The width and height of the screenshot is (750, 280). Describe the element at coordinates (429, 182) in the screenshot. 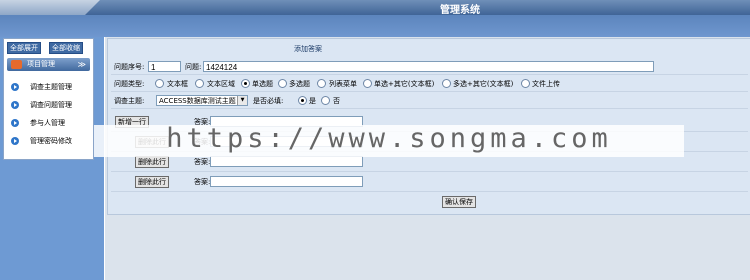

I see `answer-row: 删除此行 答案:` at that location.